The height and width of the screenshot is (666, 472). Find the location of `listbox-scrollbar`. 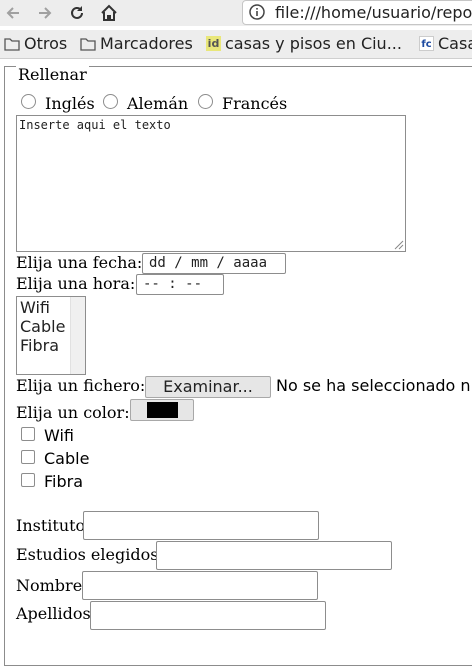

listbox-scrollbar is located at coordinates (77, 335).